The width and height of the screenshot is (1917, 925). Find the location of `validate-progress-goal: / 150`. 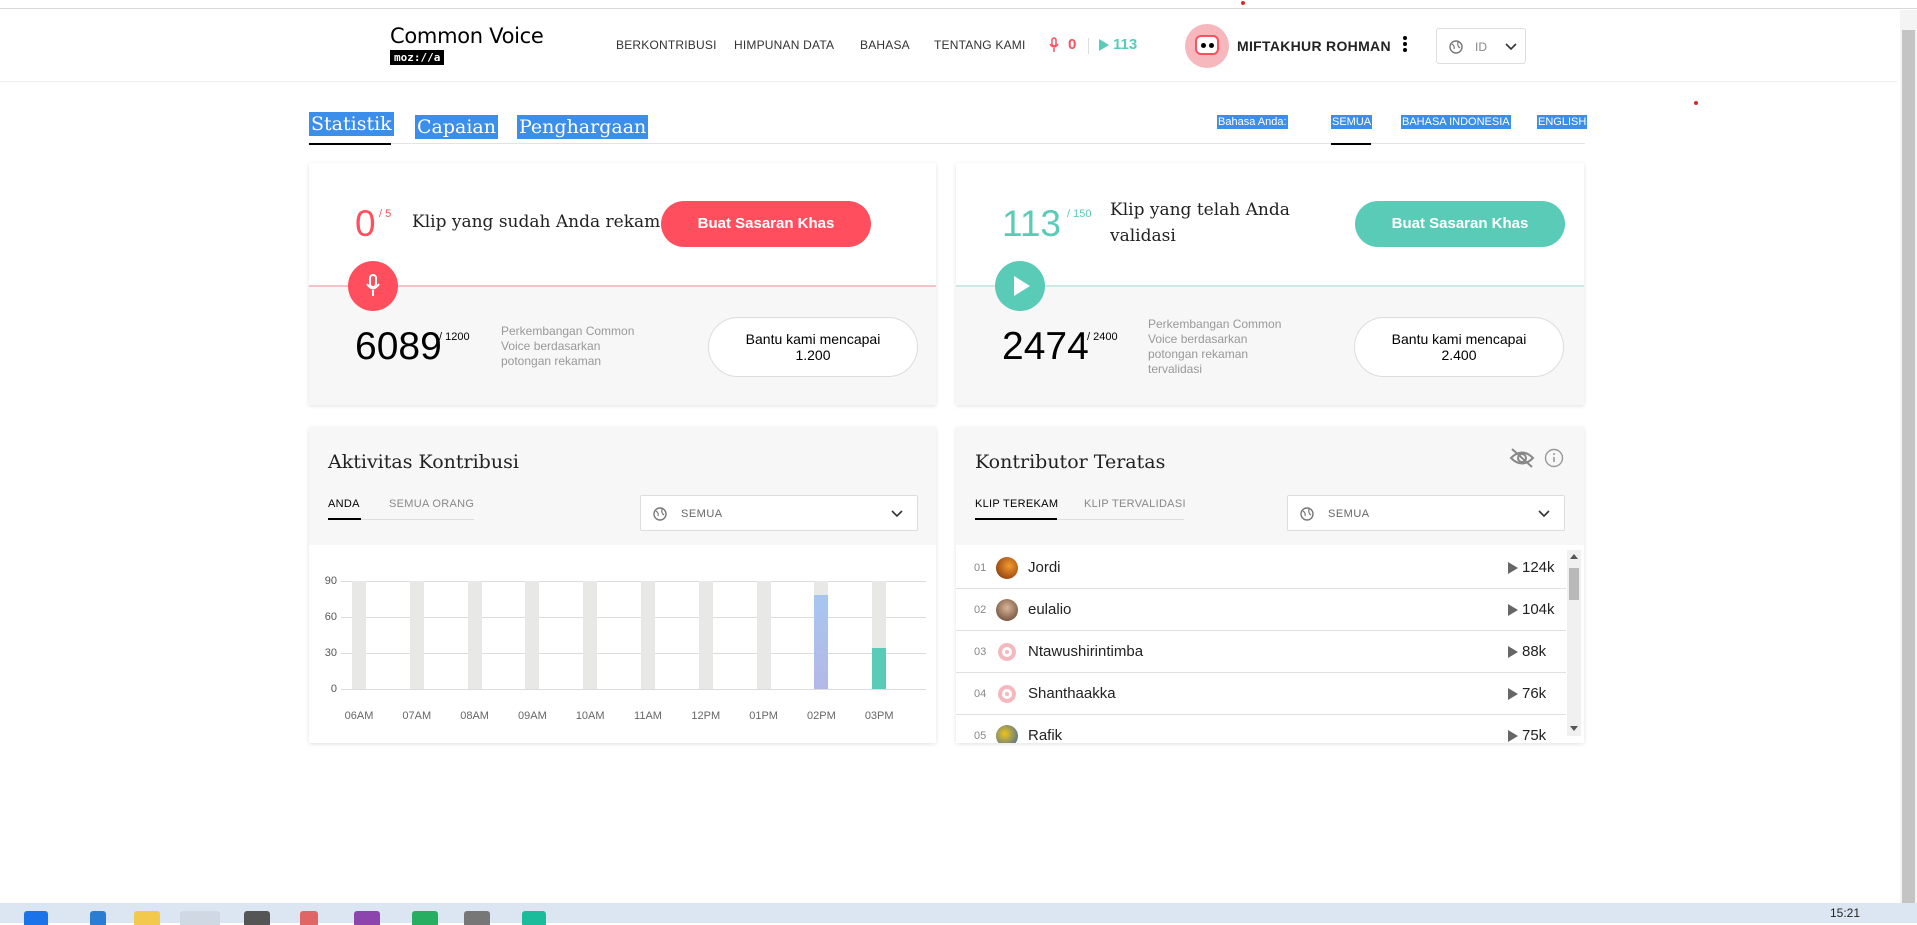

validate-progress-goal: / 150 is located at coordinates (1079, 214).